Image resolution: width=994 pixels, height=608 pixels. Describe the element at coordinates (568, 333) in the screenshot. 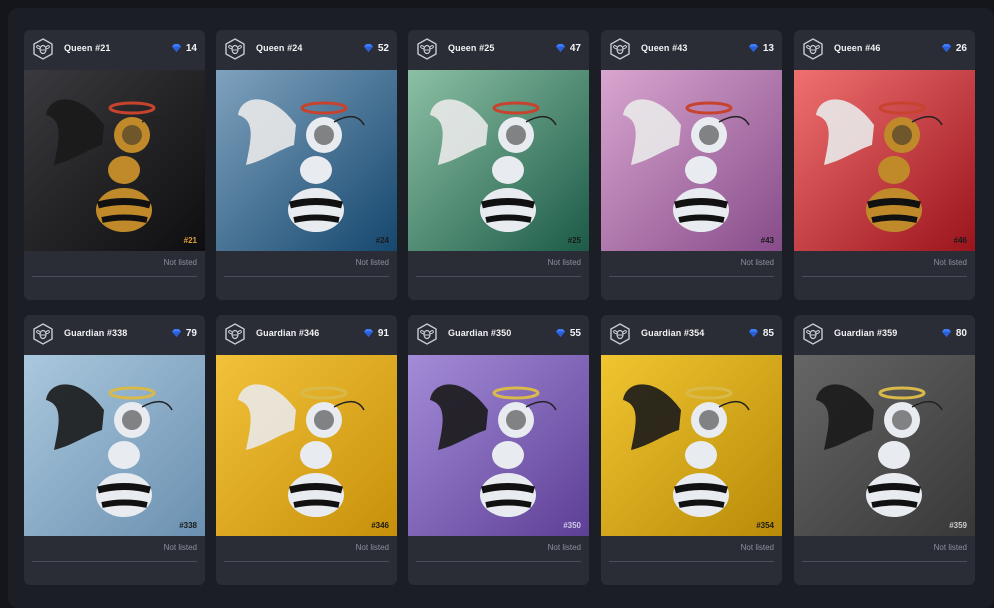

I see `rank-badge: 55` at that location.